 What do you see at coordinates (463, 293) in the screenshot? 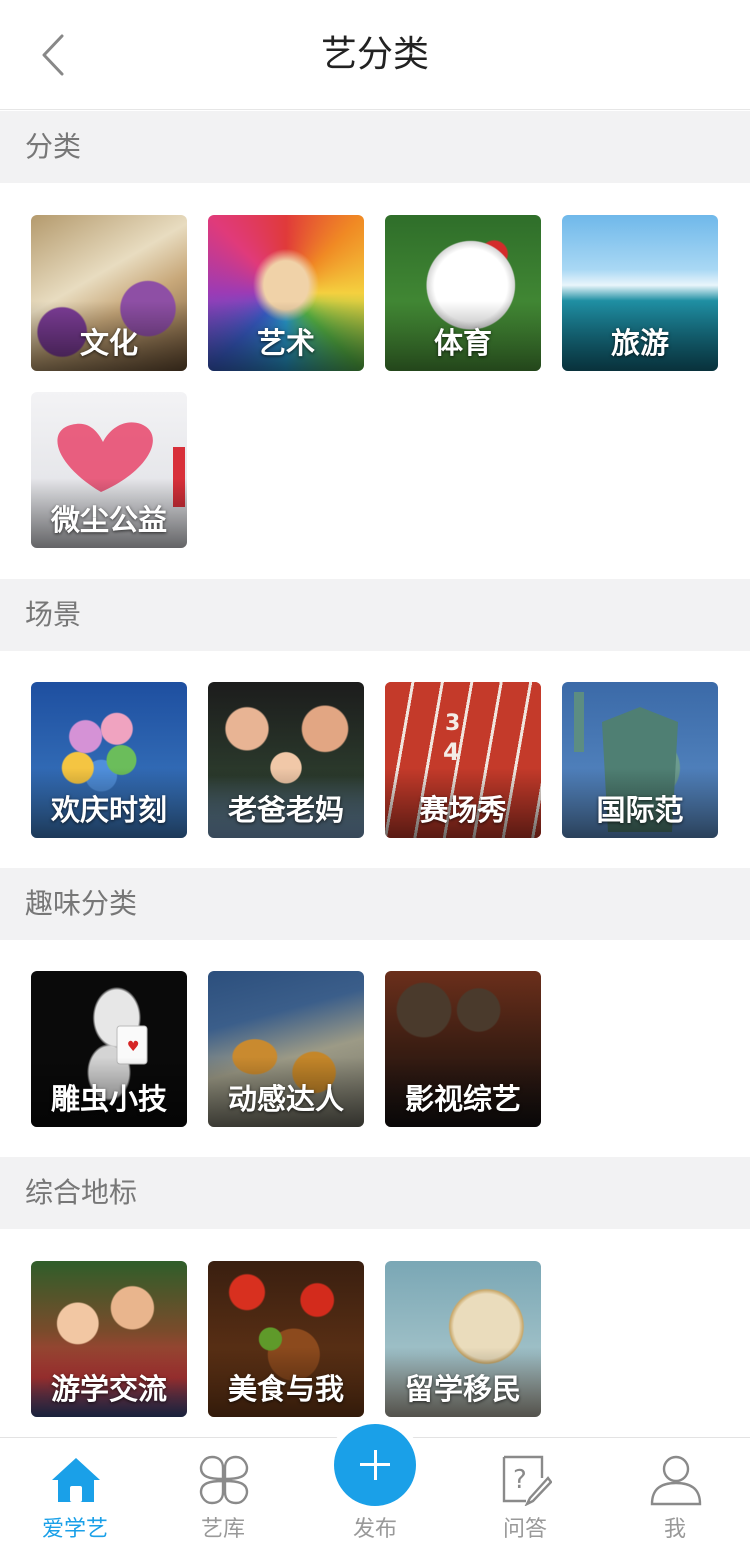
I see `category-tile-sports: 体育` at bounding box center [463, 293].